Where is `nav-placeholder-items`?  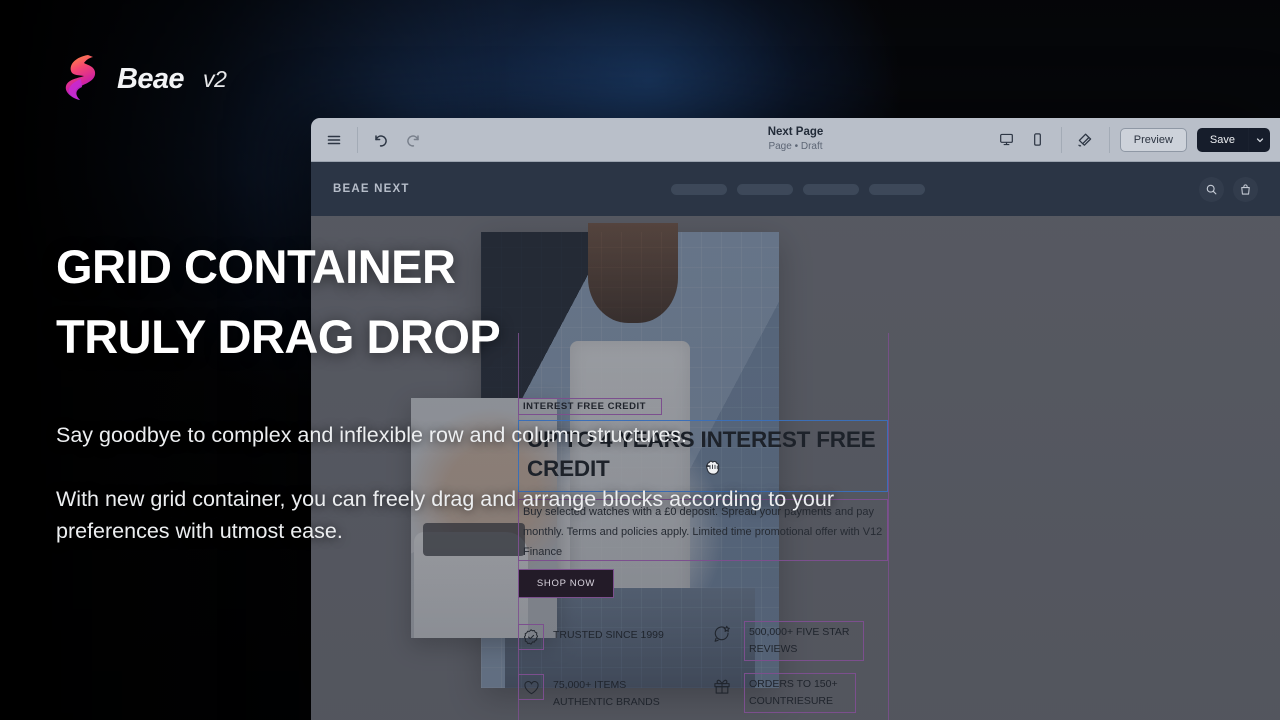 nav-placeholder-items is located at coordinates (798, 189).